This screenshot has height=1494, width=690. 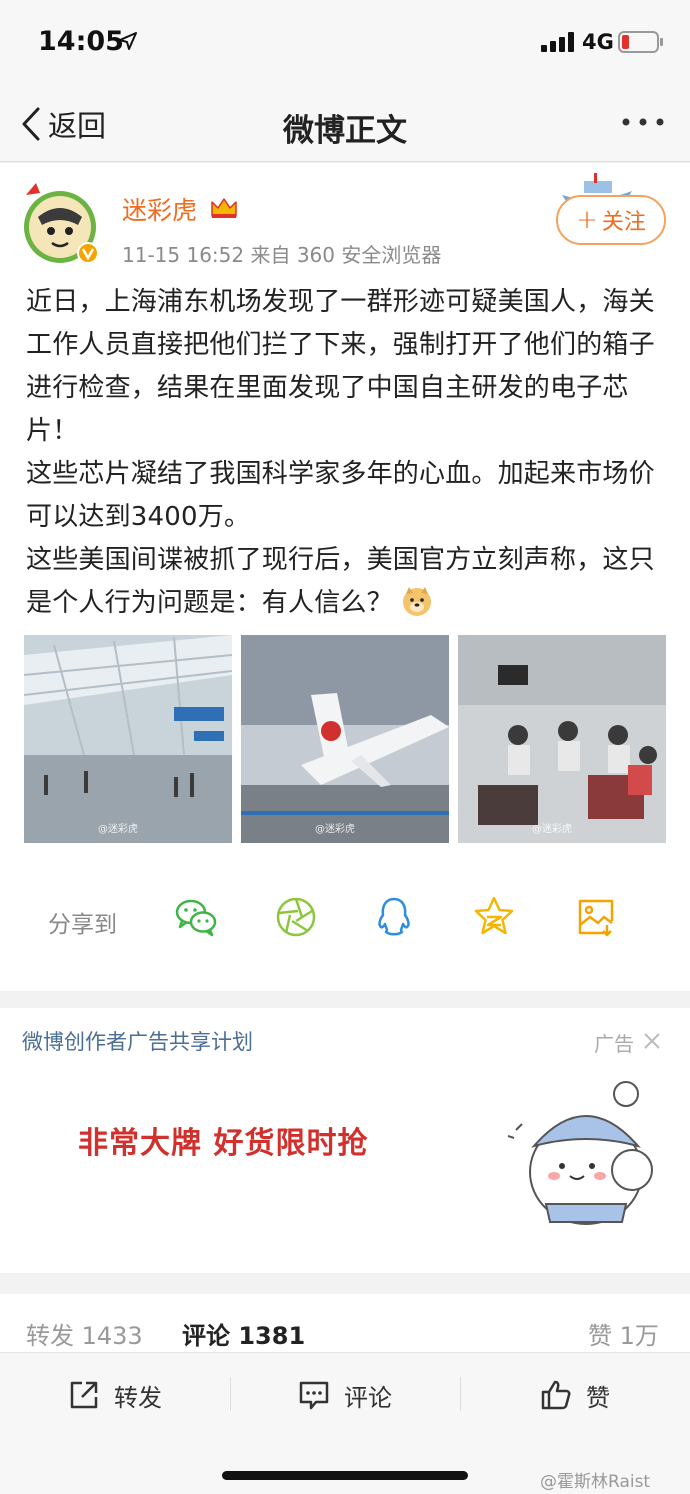 I want to click on follow-label: 关注, so click(x=623, y=222).